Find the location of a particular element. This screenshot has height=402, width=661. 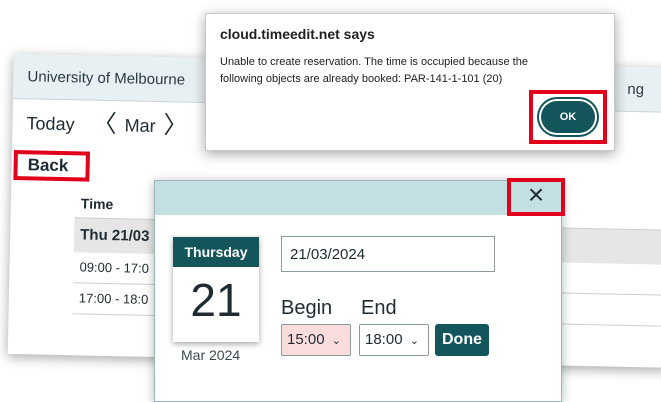

header-text-partial: ng is located at coordinates (636, 89).